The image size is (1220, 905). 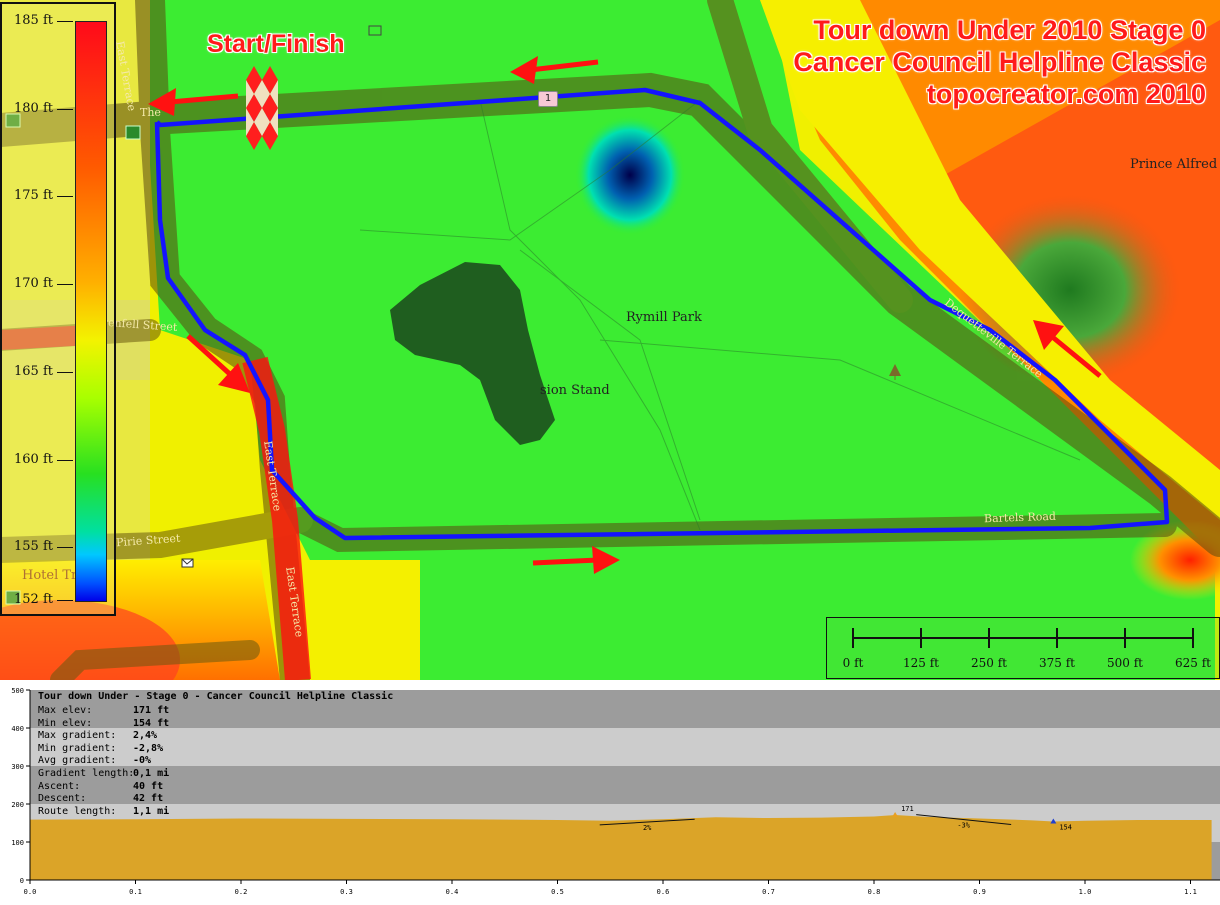 I want to click on place-label-prince-alfred: Prince Alfred C, so click(x=1175, y=164).